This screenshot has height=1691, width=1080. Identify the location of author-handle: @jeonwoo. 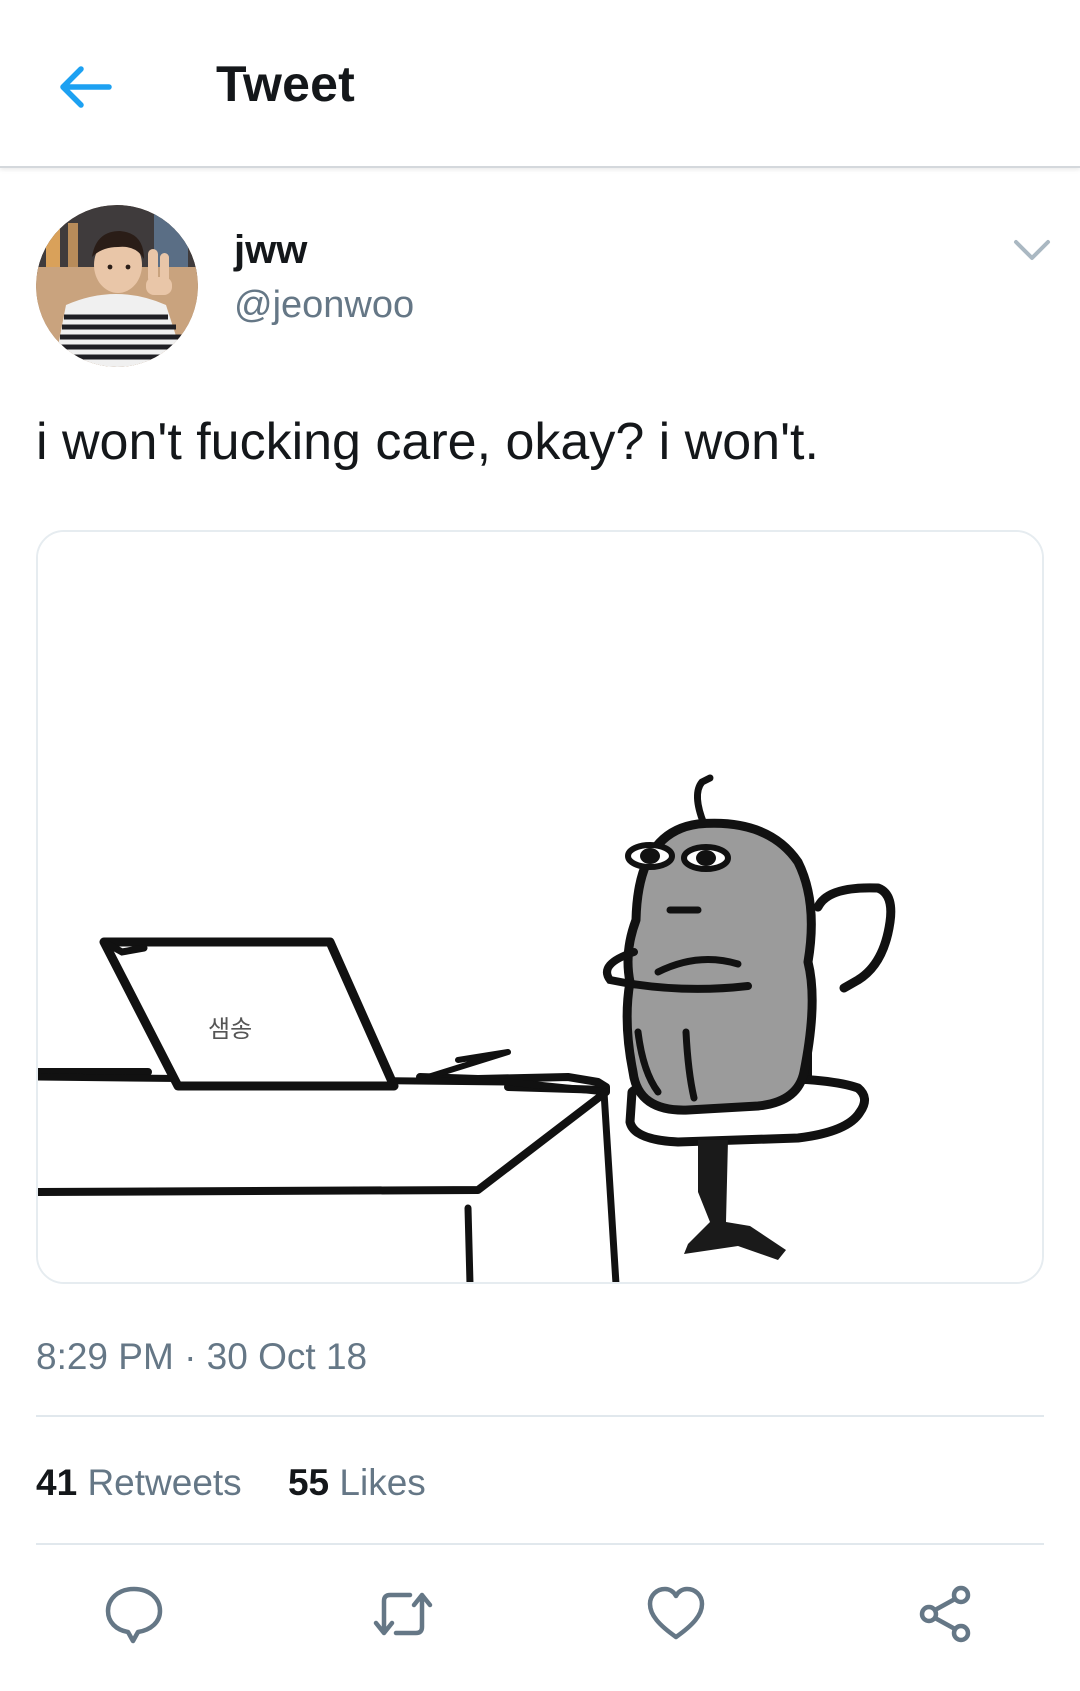
(324, 305).